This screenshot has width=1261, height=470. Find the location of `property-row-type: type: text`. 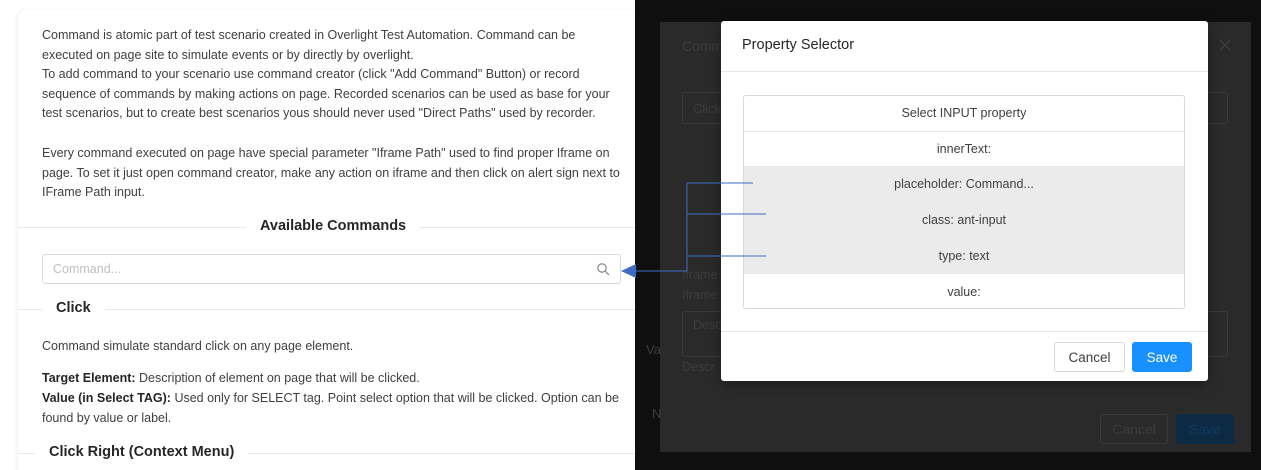

property-row-type: type: text is located at coordinates (964, 256).